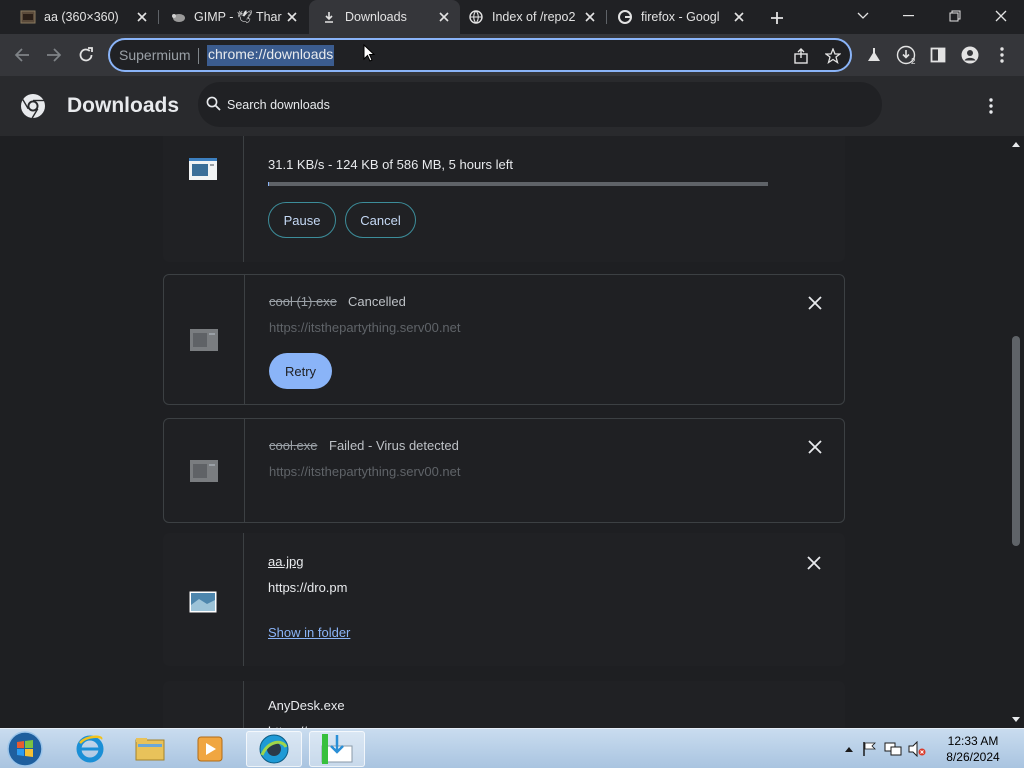  I want to click on file-name: AnyDesk.exe, so click(306, 705).